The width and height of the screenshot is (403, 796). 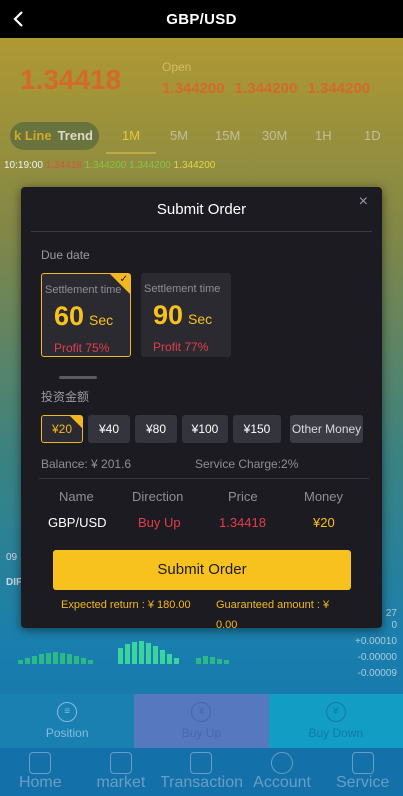 I want to click on guaranteed-amount: Guaranteed amount : ¥, so click(x=273, y=605).